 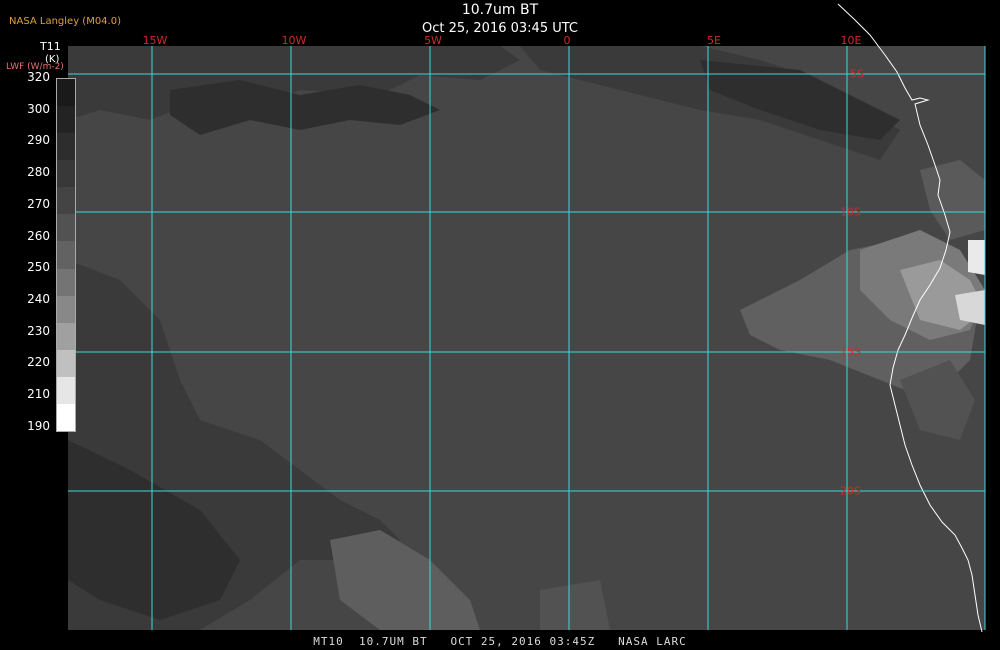 I want to click on lon-label: 10W, so click(x=294, y=40).